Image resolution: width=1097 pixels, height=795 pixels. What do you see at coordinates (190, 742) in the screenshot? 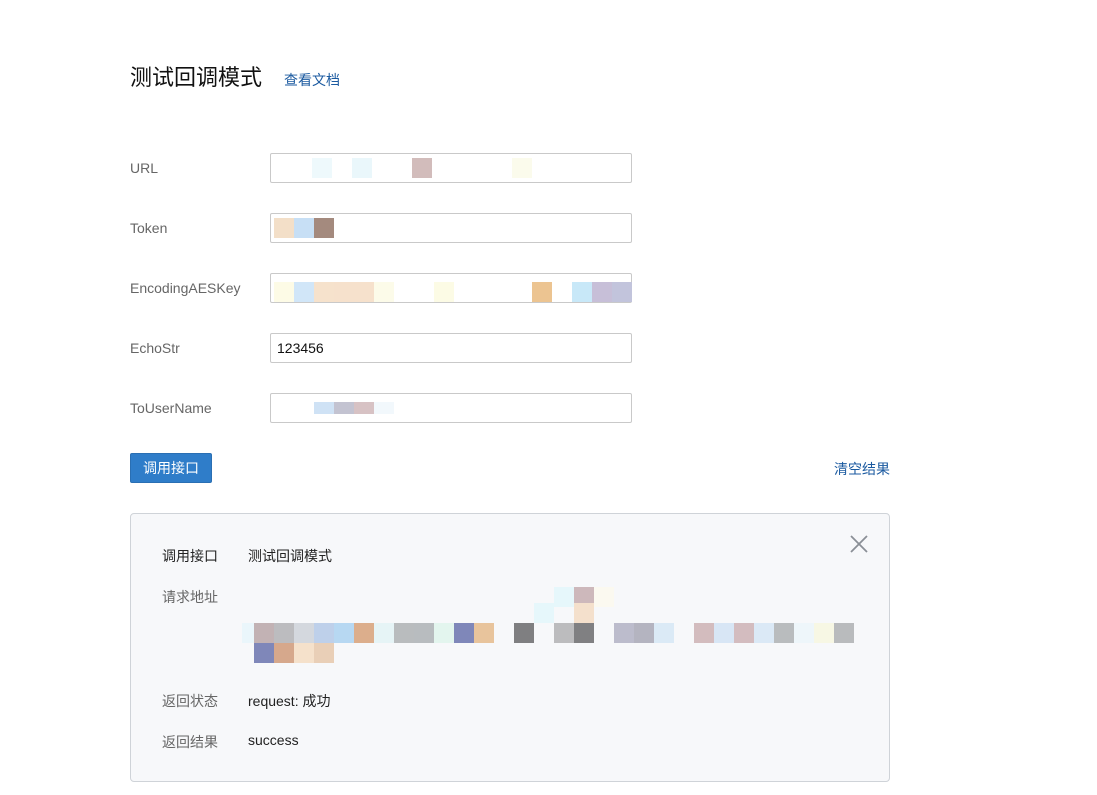
I see `result-output-key: 返回结果` at bounding box center [190, 742].